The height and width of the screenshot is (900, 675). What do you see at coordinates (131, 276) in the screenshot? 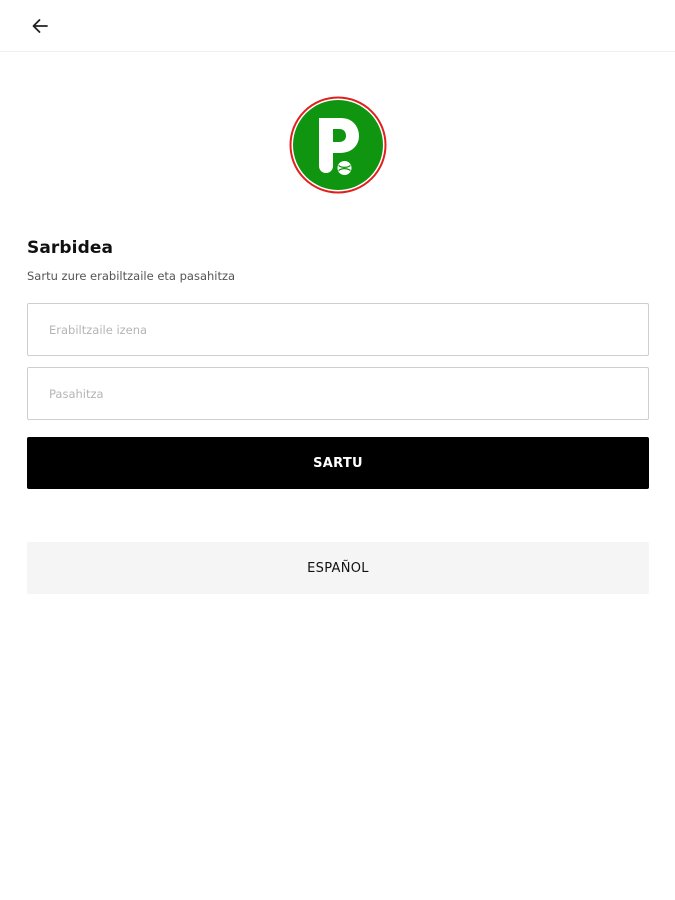
I see `page-subtitle: Sartu zure erabiltzaile eta pasahitza` at bounding box center [131, 276].